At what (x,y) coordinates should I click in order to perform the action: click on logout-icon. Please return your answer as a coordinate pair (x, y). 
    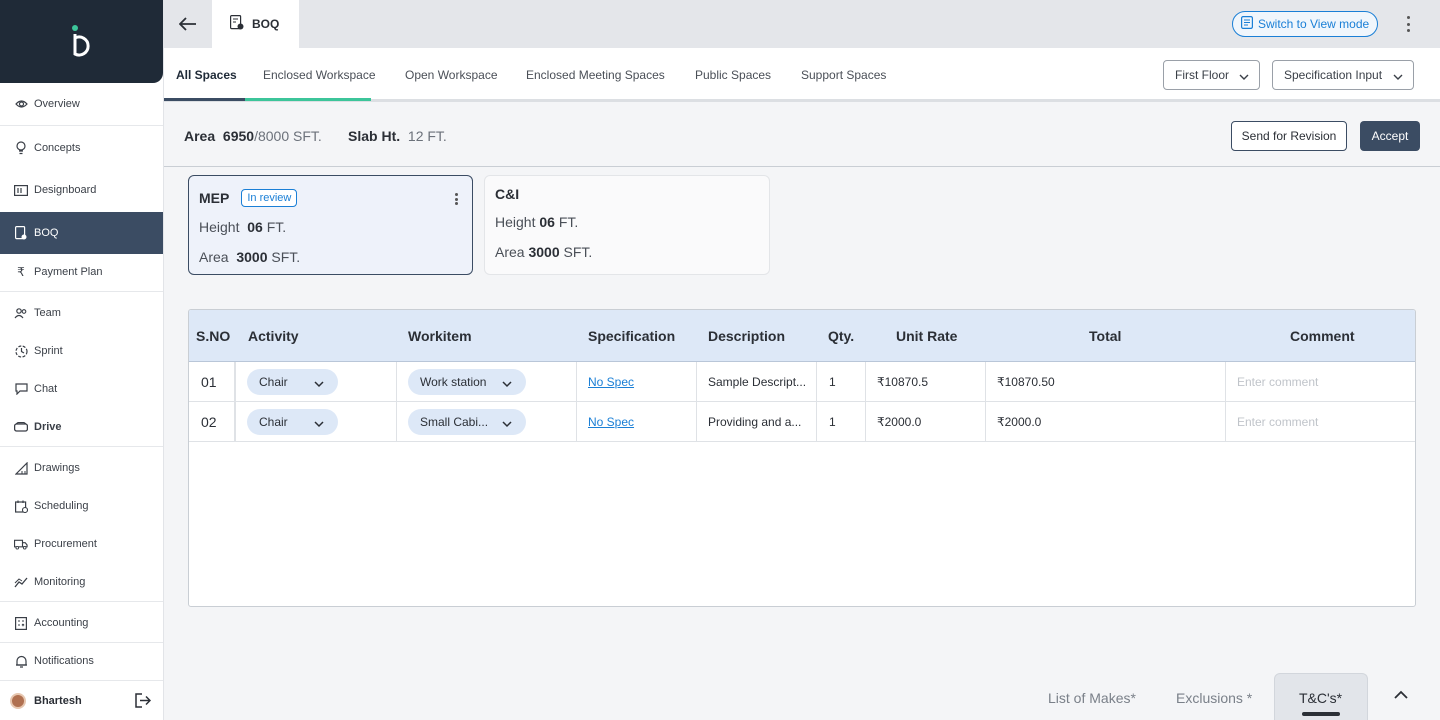
    Looking at the image, I should click on (143, 702).